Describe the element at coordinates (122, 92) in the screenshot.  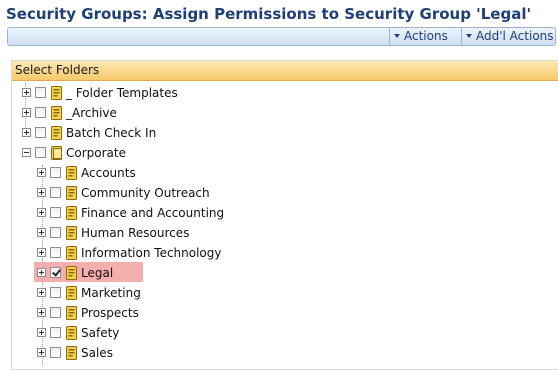
I see `tree-item-label: _ Folder Templates` at that location.